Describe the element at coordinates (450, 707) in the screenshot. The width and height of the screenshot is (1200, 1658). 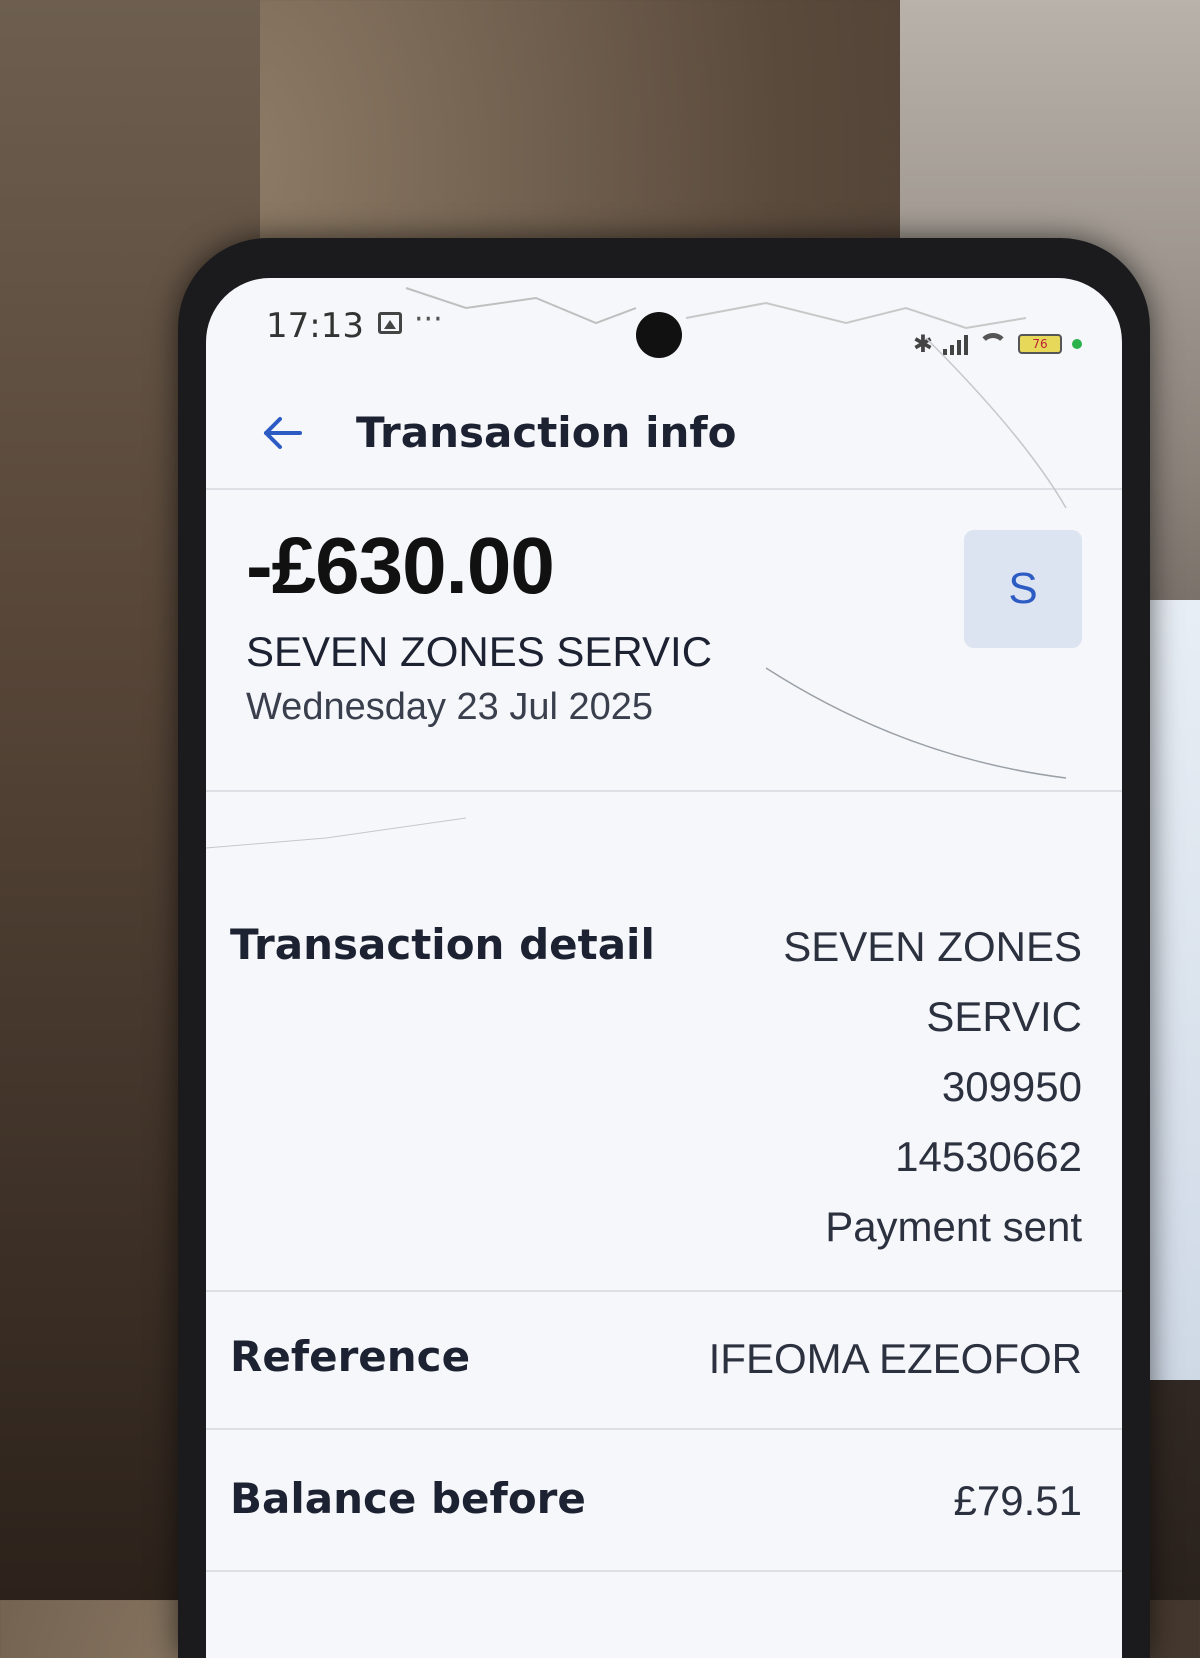
I see `transaction-date: Wednesday 23 Jul 2025` at that location.